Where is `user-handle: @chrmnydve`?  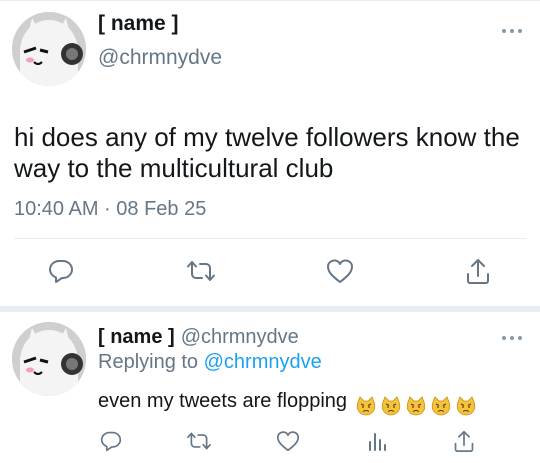
user-handle: @chrmnydve is located at coordinates (160, 58).